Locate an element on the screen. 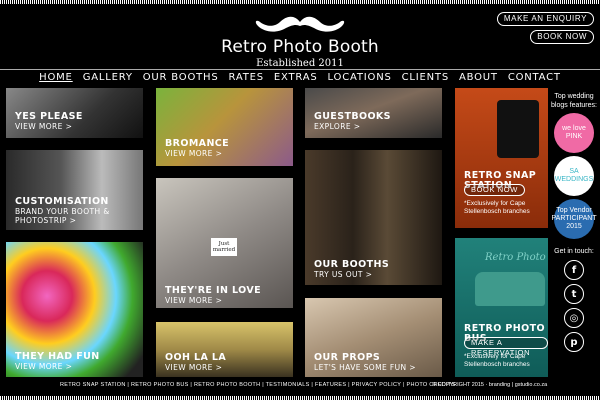 This screenshot has height=400, width=600. top-blogs-label: Top wedding blogs features: is located at coordinates (574, 101).